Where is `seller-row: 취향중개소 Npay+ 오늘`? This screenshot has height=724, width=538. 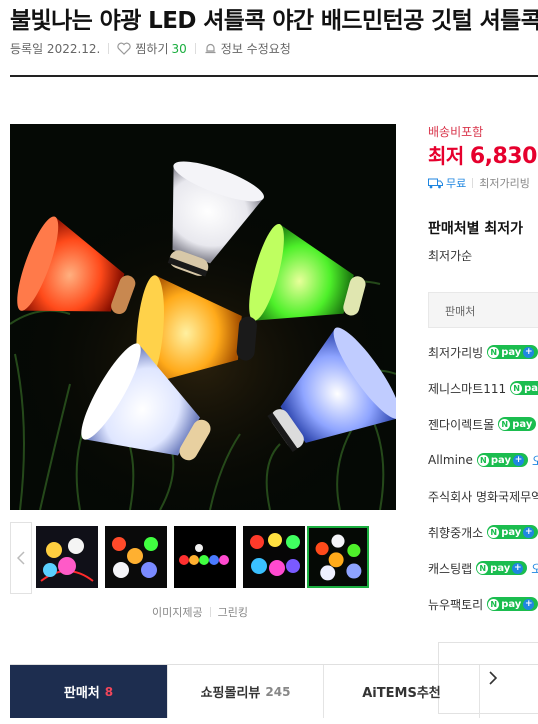 seller-row: 취향중개소 Npay+ 오늘 is located at coordinates (483, 532).